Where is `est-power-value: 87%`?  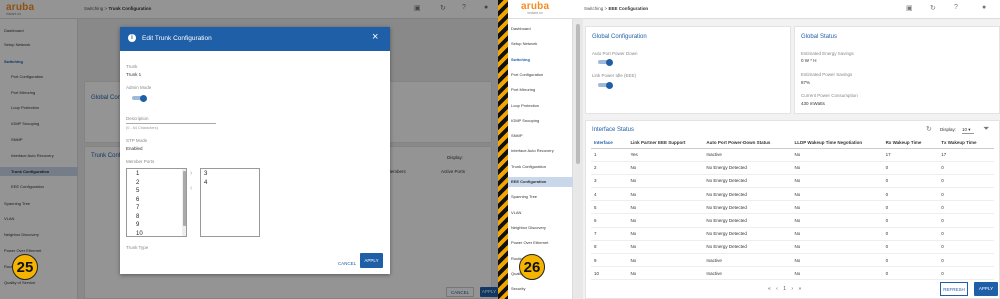 est-power-value: 87% is located at coordinates (806, 82).